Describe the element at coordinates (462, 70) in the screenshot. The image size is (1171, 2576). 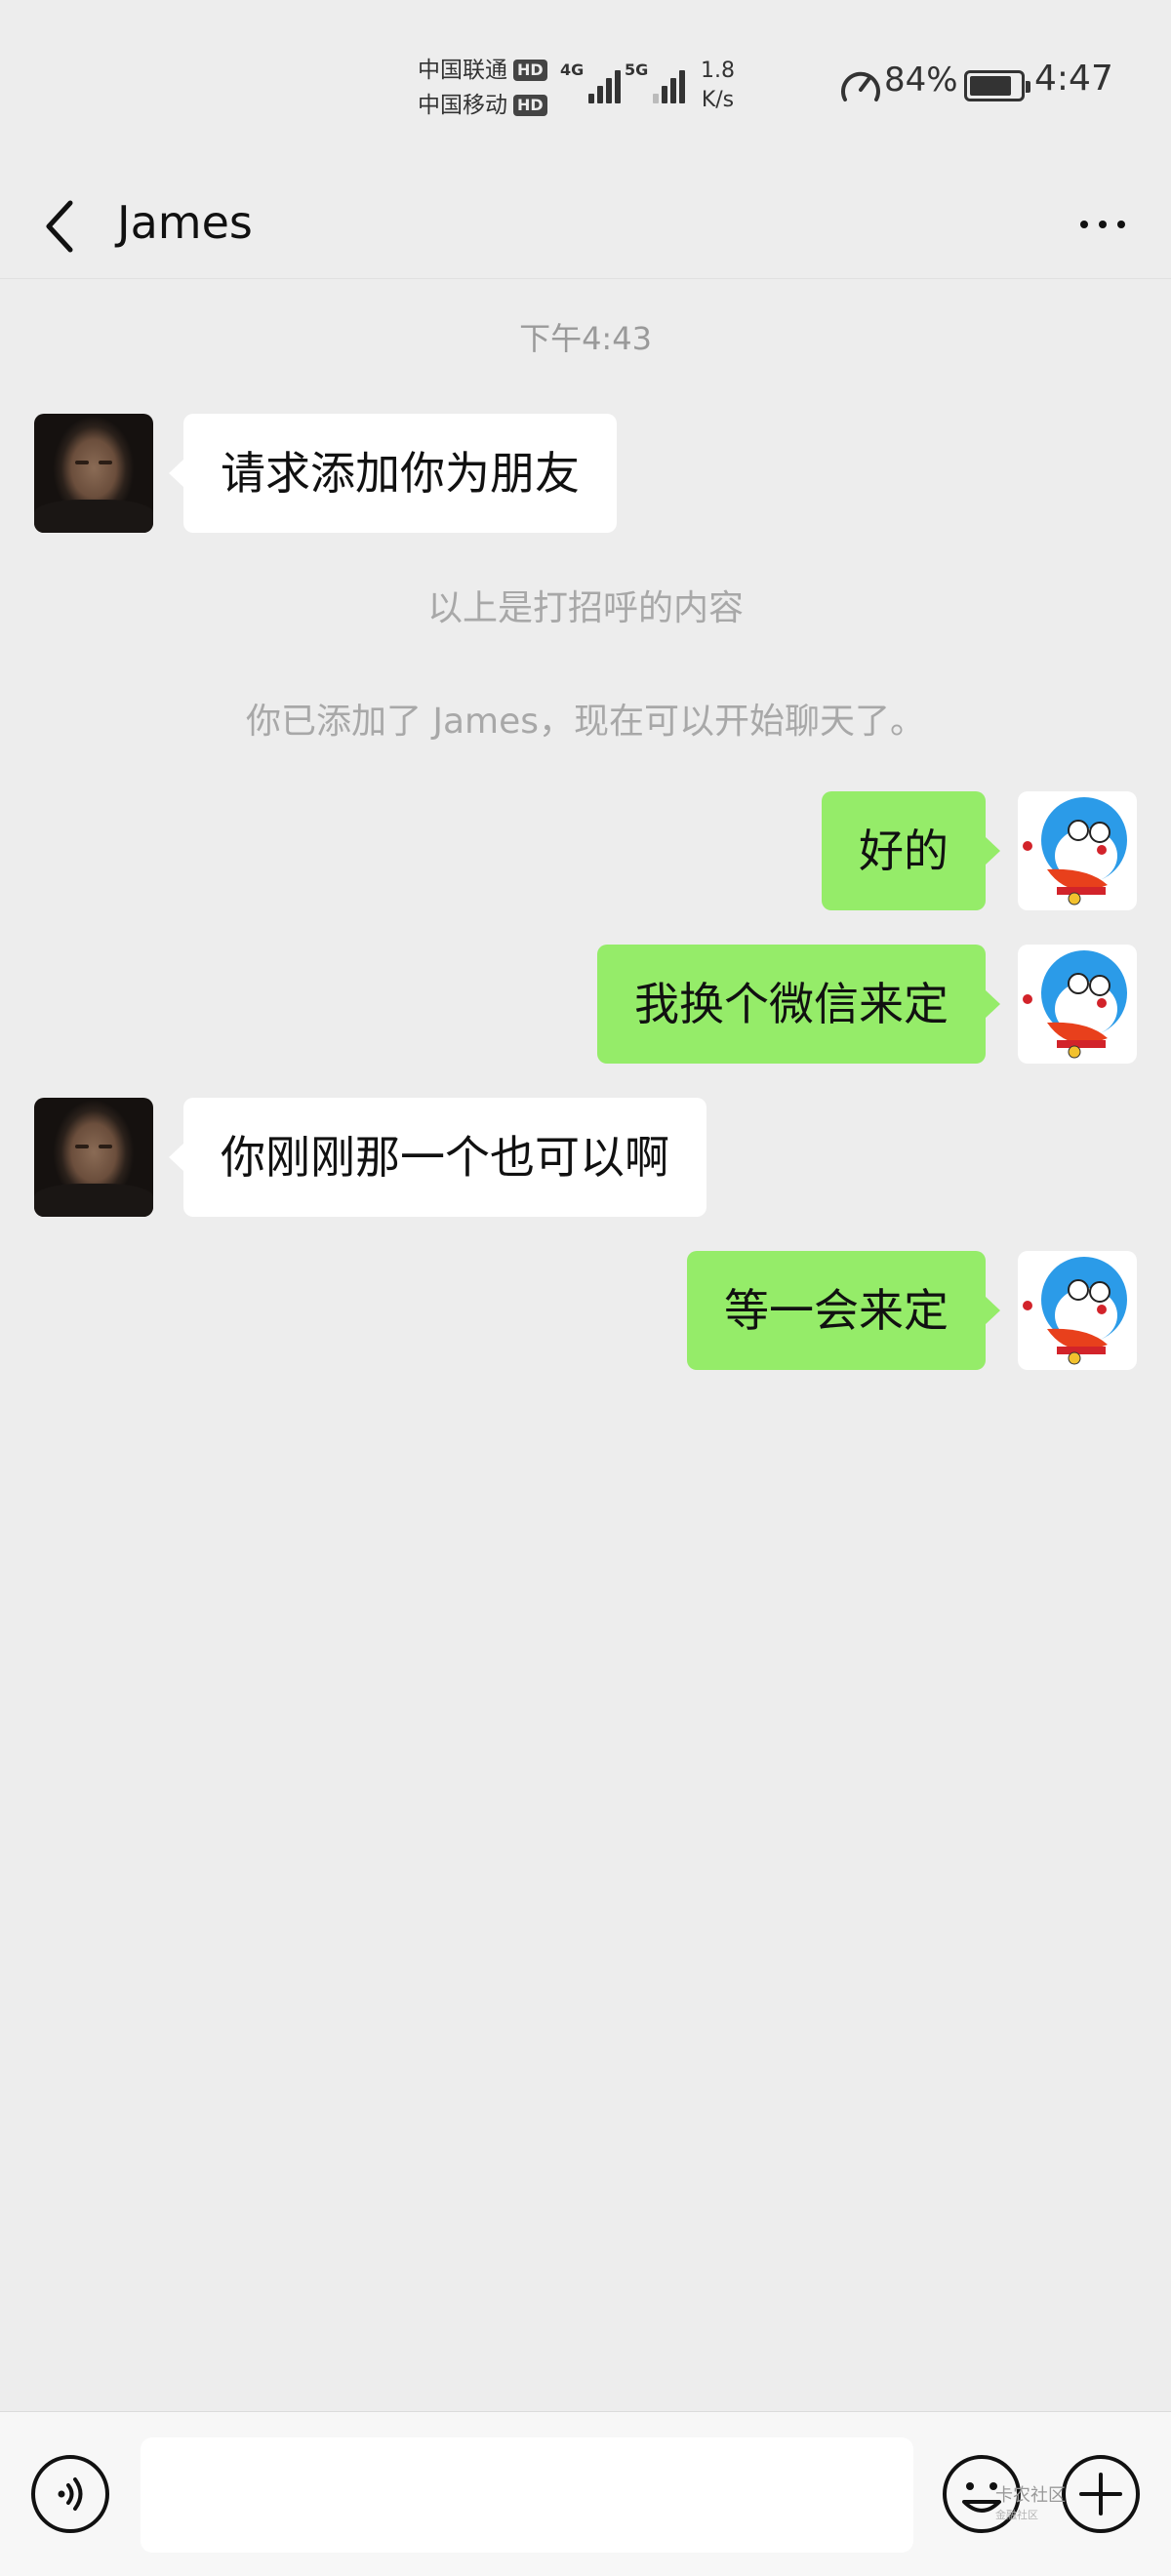
I see `carrier-name: 中国联通` at that location.